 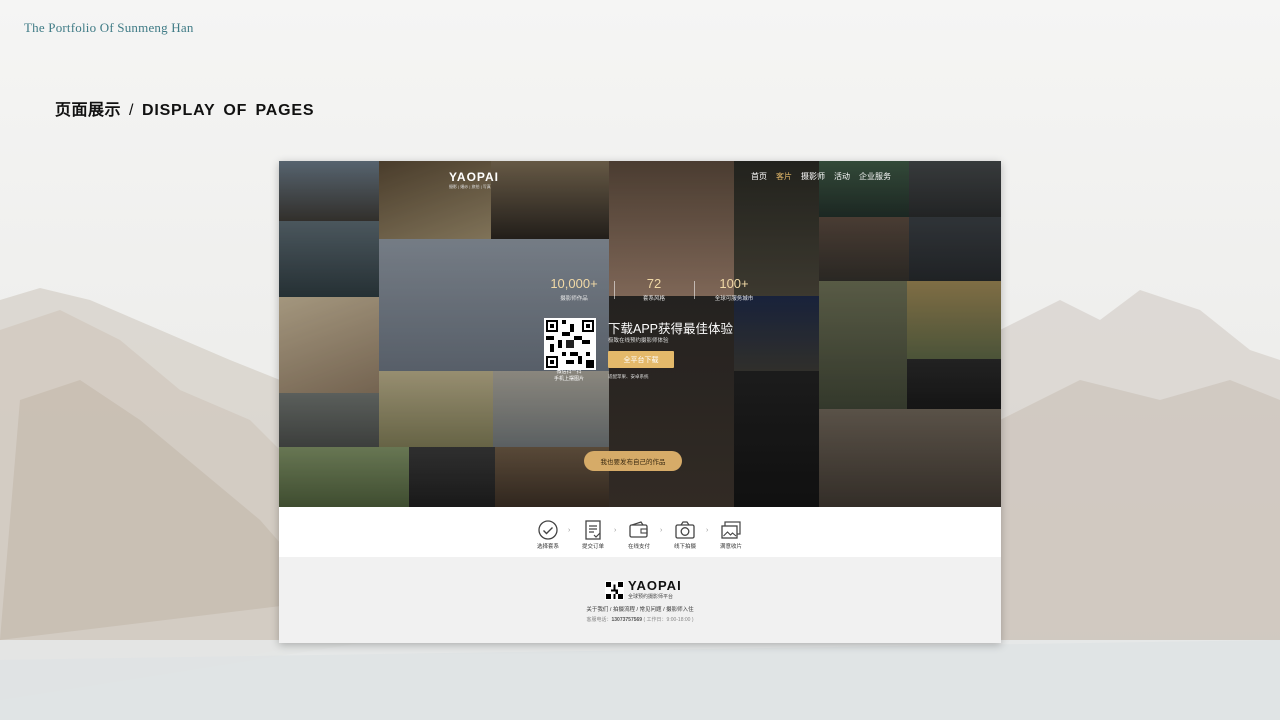 I want to click on qr-caption: 微信扫一扫 手机上摆图片, so click(x=569, y=376).